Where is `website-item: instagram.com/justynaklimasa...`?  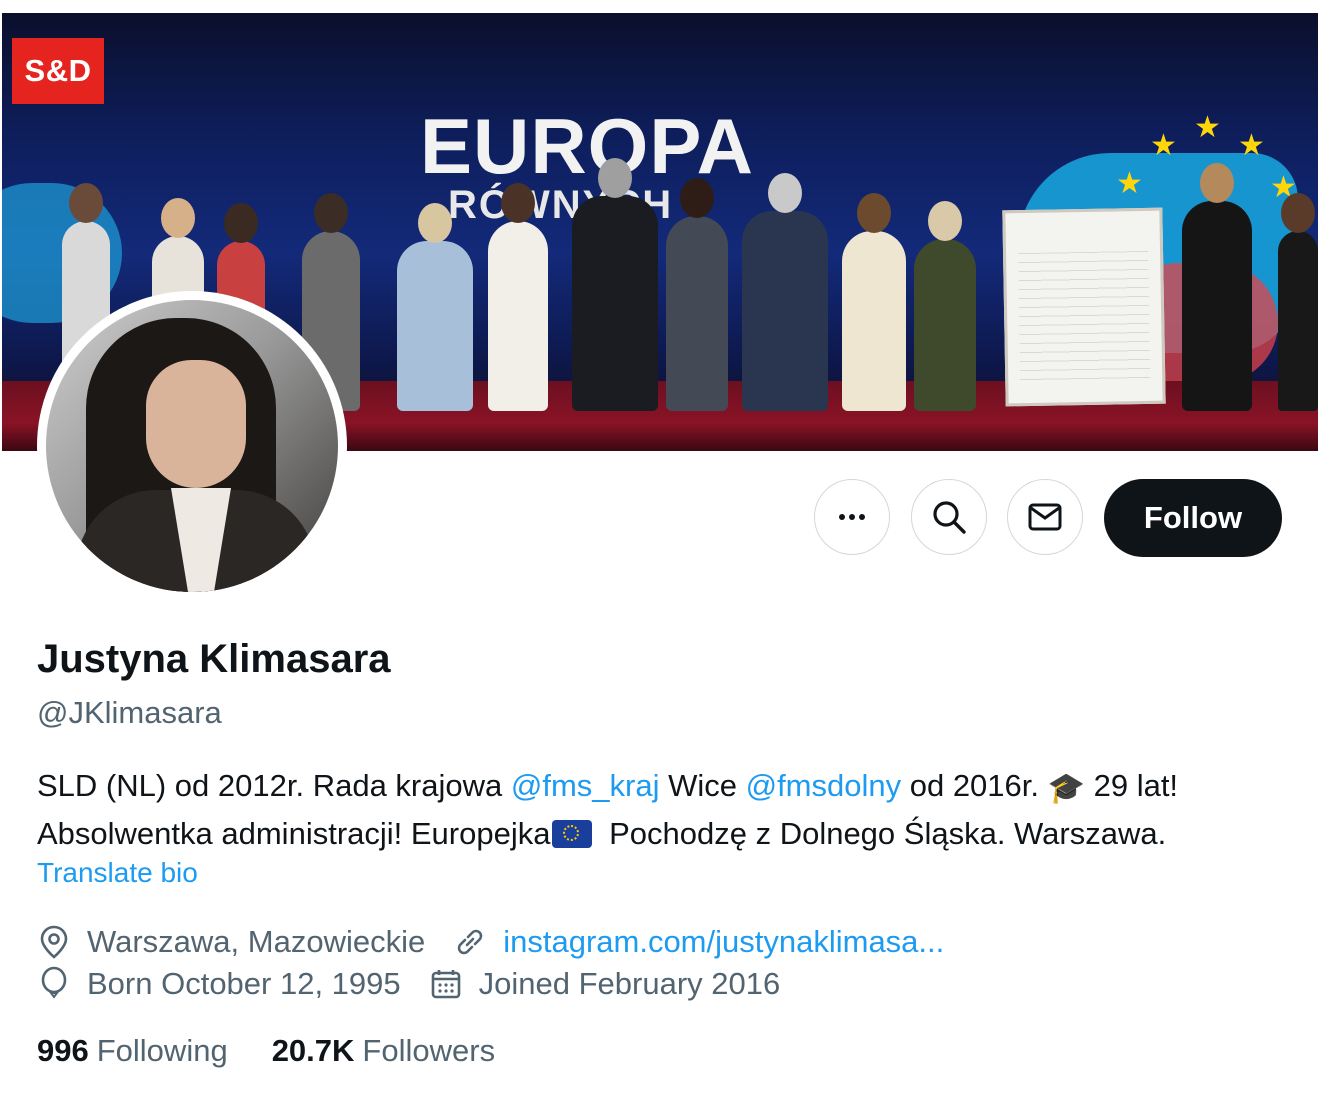 website-item: instagram.com/justynaklimasa... is located at coordinates (698, 942).